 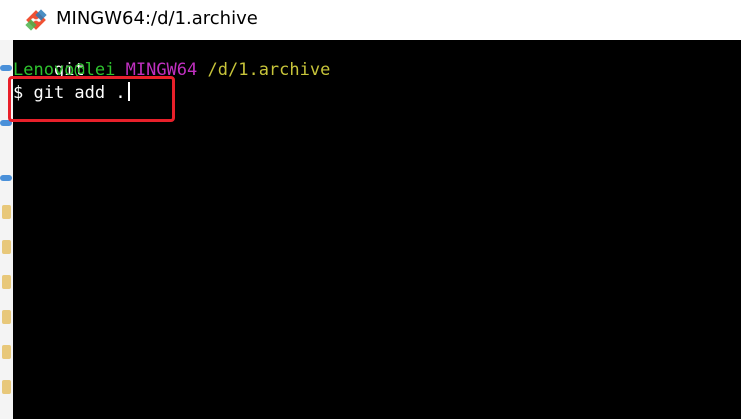 I want to click on git-icon, so click(x=36, y=20).